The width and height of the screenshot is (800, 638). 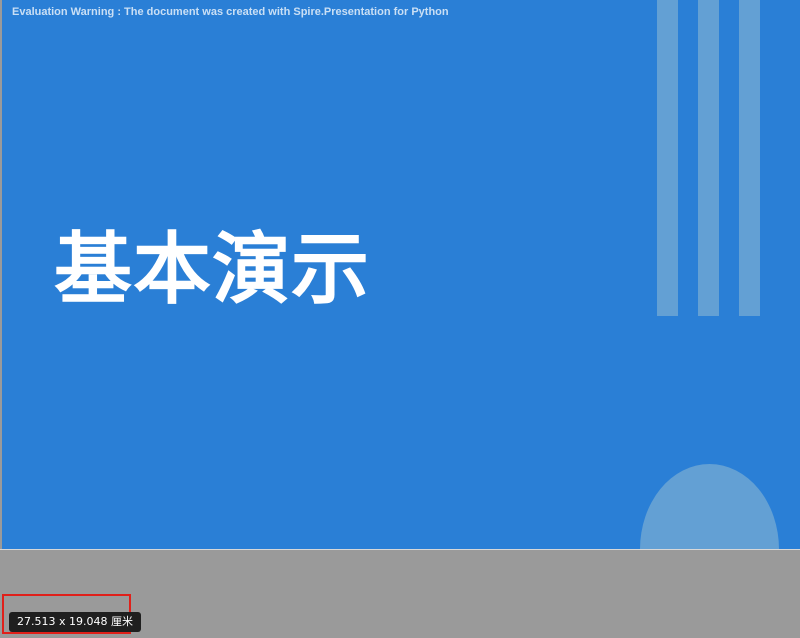 What do you see at coordinates (75, 622) in the screenshot?
I see `slide-size-badge: 27.513 x 19.048 厘米` at bounding box center [75, 622].